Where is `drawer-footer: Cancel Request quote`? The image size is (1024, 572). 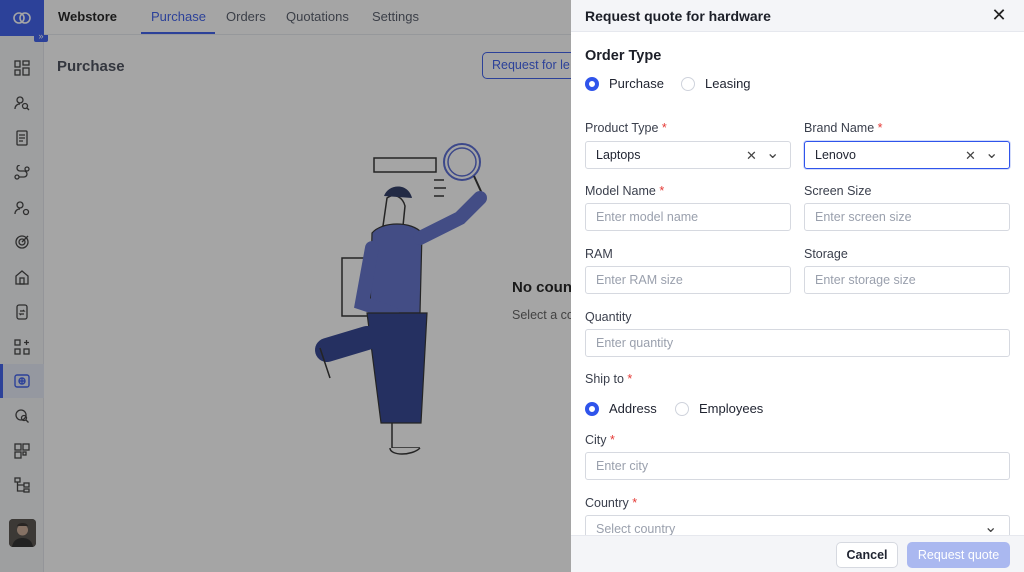
drawer-footer: Cancel Request quote is located at coordinates (797, 553).